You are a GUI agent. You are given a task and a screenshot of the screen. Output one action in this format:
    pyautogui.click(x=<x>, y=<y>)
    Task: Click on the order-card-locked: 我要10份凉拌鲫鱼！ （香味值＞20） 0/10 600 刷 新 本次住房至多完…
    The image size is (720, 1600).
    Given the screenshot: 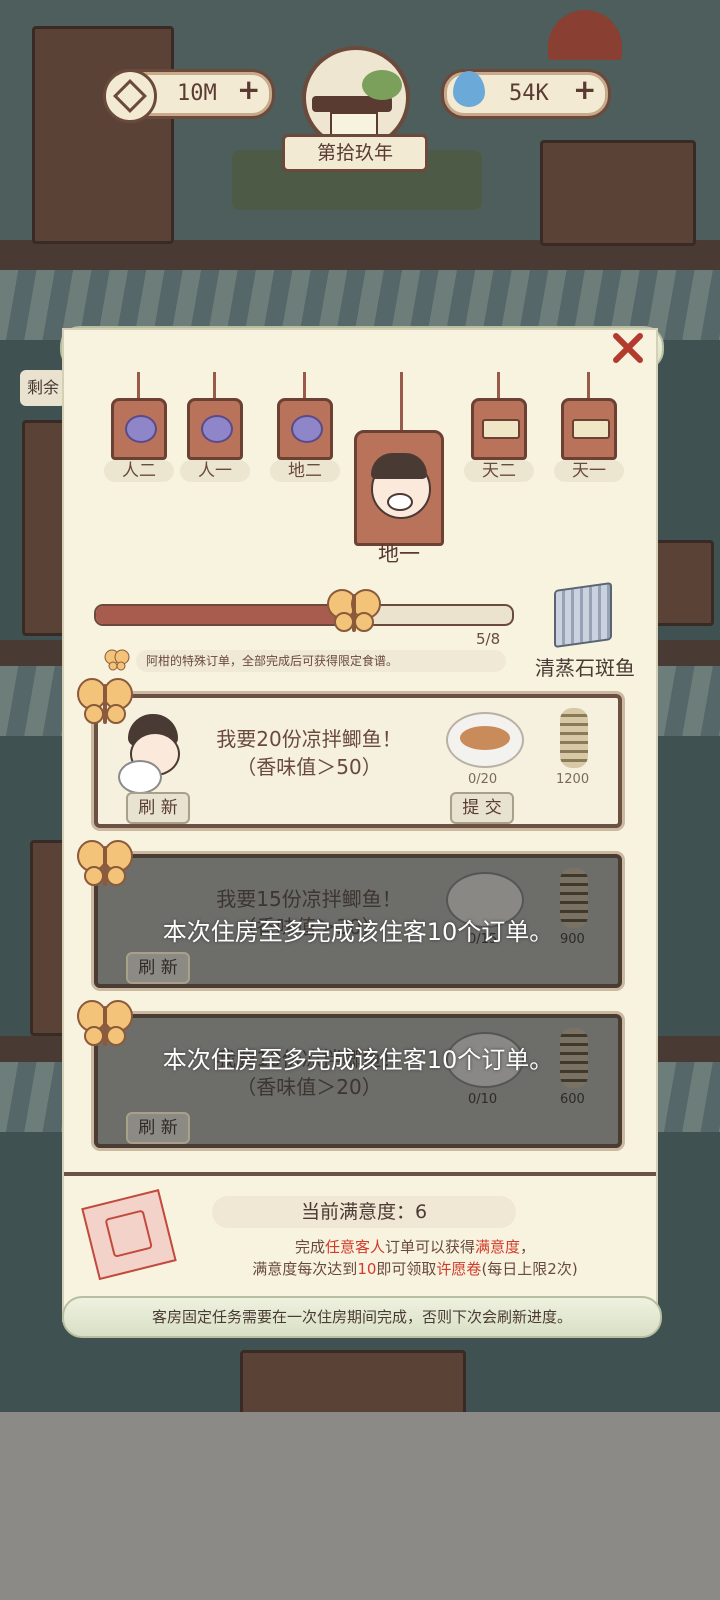 What is the action you would take?
    pyautogui.click(x=358, y=1081)
    